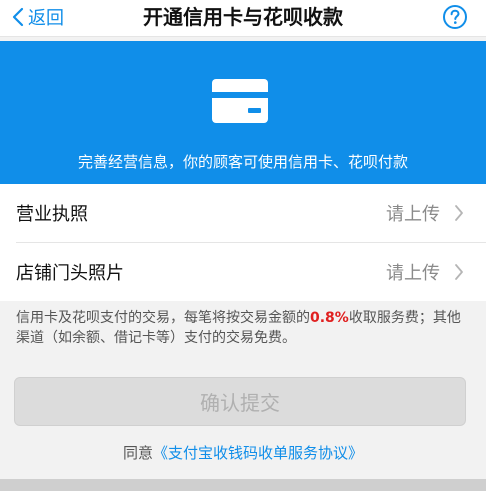 This screenshot has width=486, height=491. I want to click on business-license-row: 营业执照 请上传, so click(243, 213).